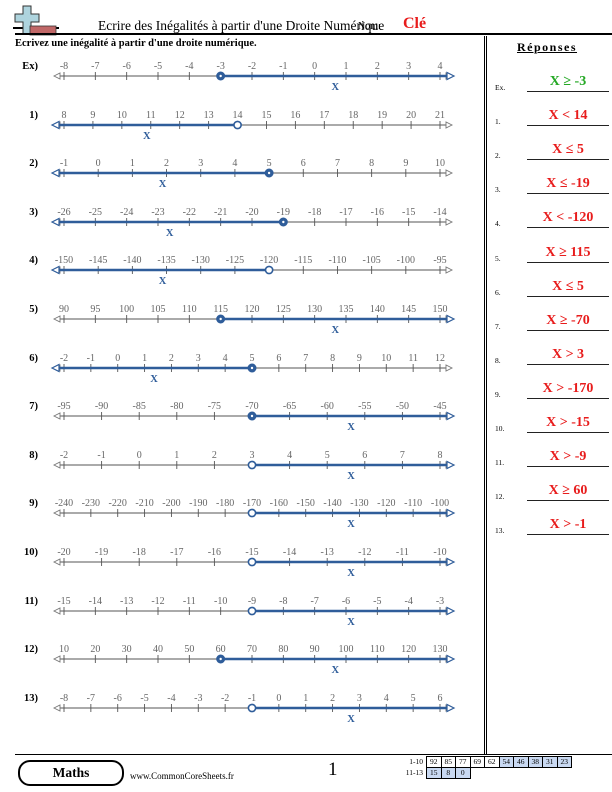  What do you see at coordinates (492, 761) in the screenshot?
I see `score-cell: 62` at bounding box center [492, 761].